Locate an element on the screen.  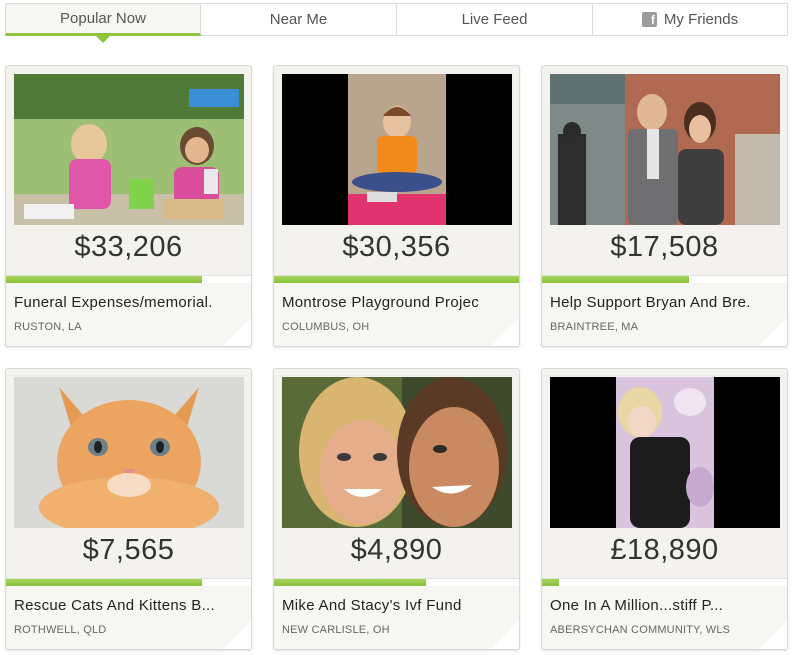
tab-label: Live Feed is located at coordinates (494, 19).